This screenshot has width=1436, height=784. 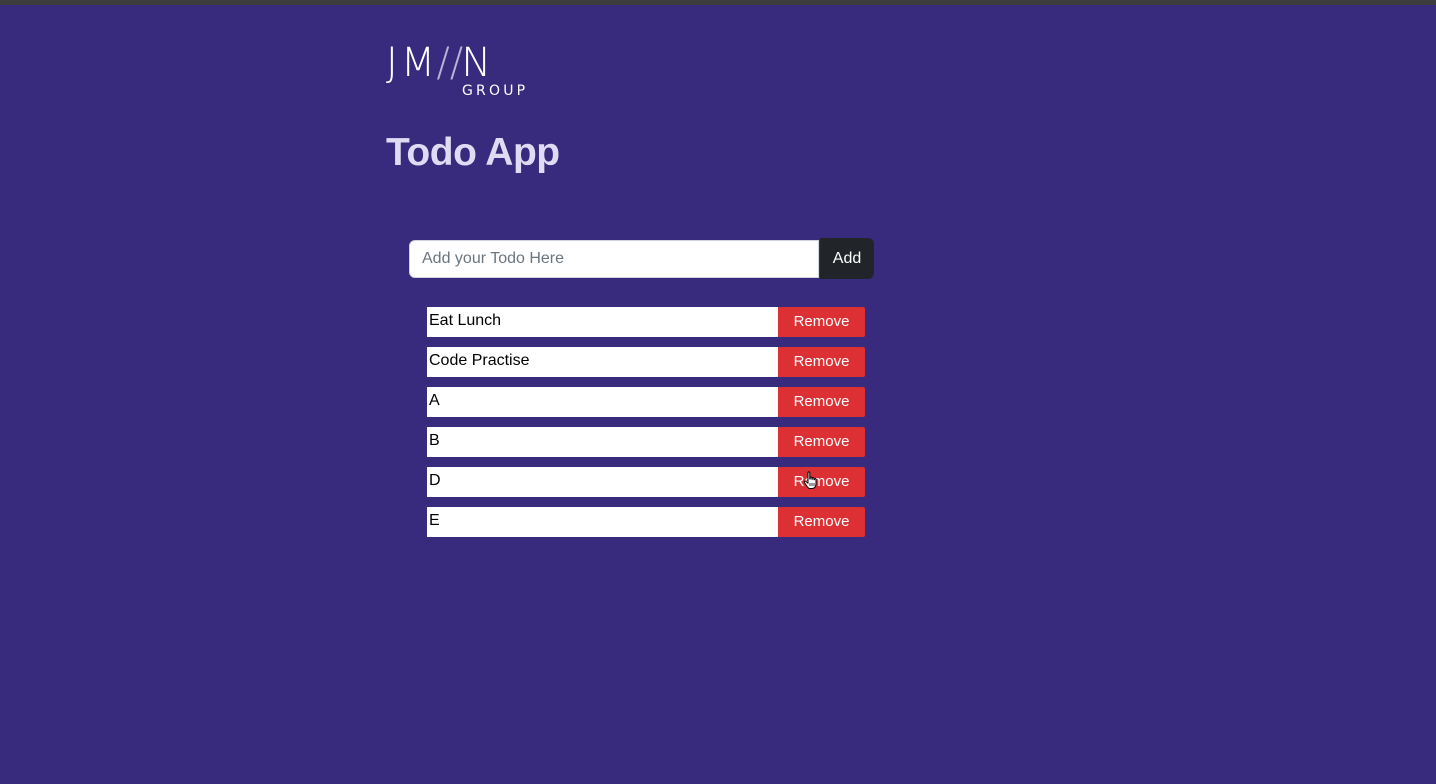 I want to click on logo-subtitle: GROUP, so click(x=495, y=91).